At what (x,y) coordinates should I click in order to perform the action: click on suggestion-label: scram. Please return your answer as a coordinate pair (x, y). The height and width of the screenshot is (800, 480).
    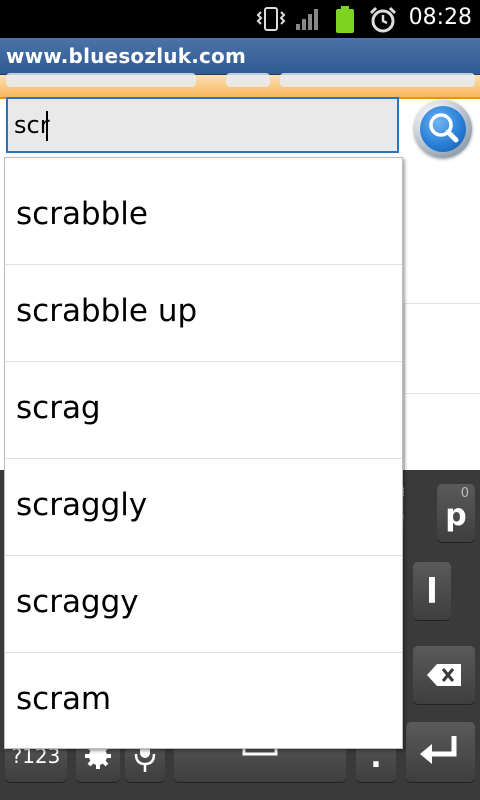
    Looking at the image, I should click on (64, 699).